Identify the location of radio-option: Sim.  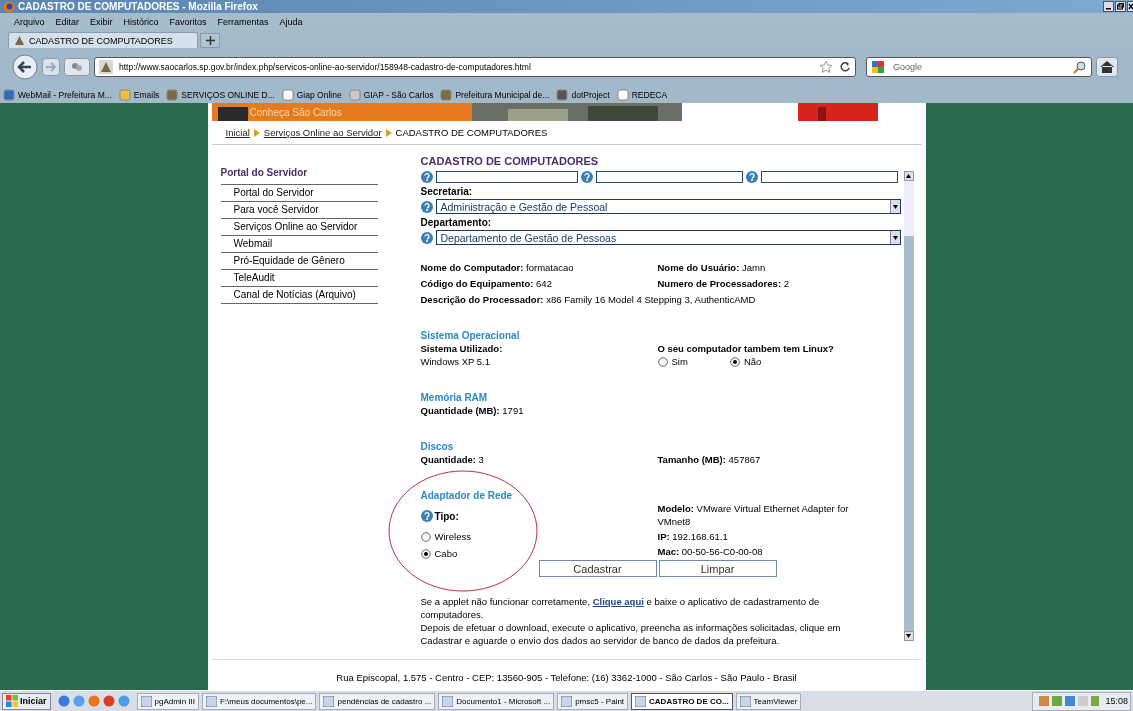
(672, 361).